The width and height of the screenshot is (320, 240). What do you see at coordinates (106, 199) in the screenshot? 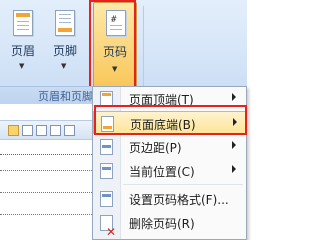
I see `format-page-number-icon` at bounding box center [106, 199].